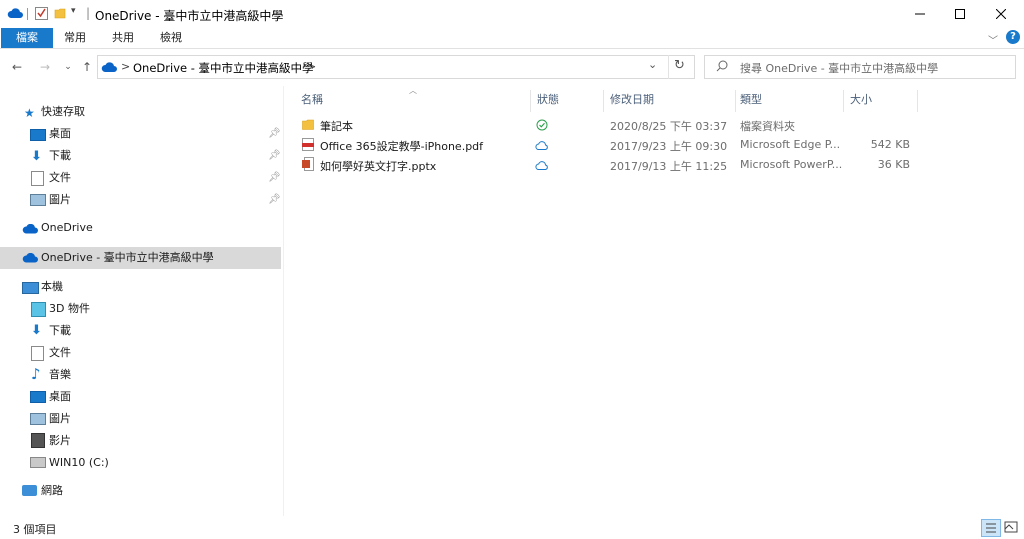 This screenshot has width=1024, height=539. What do you see at coordinates (312, 99) in the screenshot?
I see `column-header-name: 名稱` at bounding box center [312, 99].